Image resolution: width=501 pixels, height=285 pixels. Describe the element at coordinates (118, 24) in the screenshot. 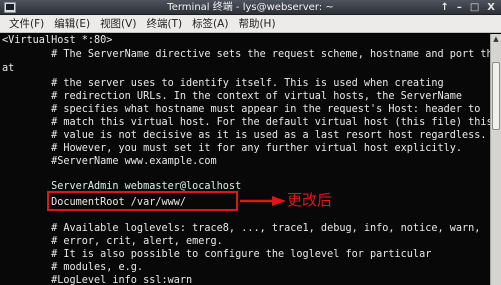

I see `menu-view: 视图(V)` at that location.